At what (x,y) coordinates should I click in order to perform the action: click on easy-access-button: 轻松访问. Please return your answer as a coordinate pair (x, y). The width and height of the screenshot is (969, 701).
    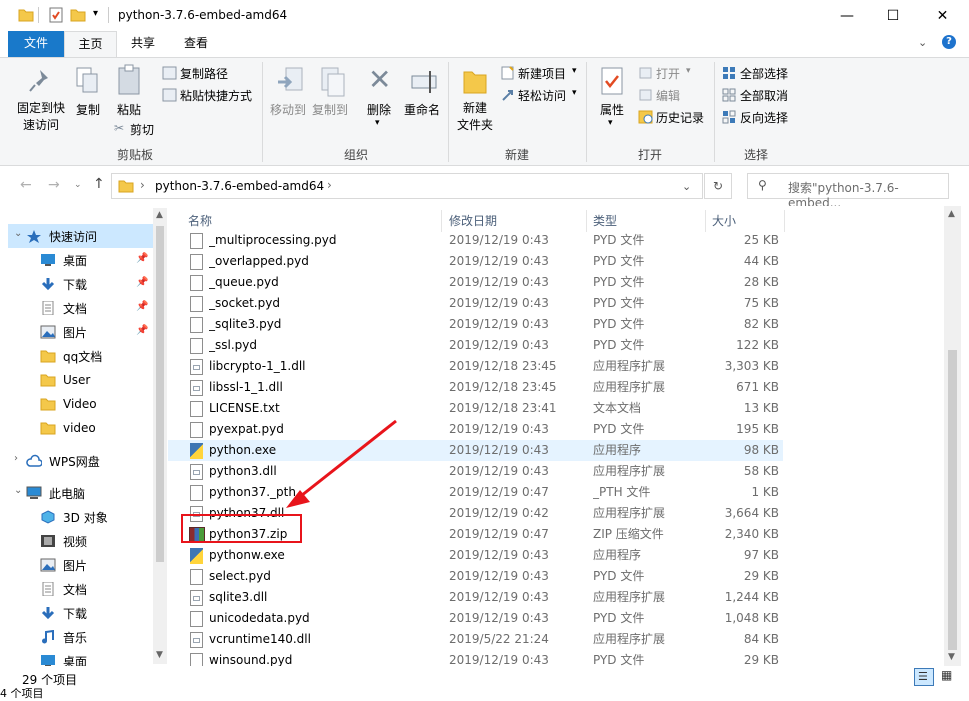
    Looking at the image, I should click on (542, 95).